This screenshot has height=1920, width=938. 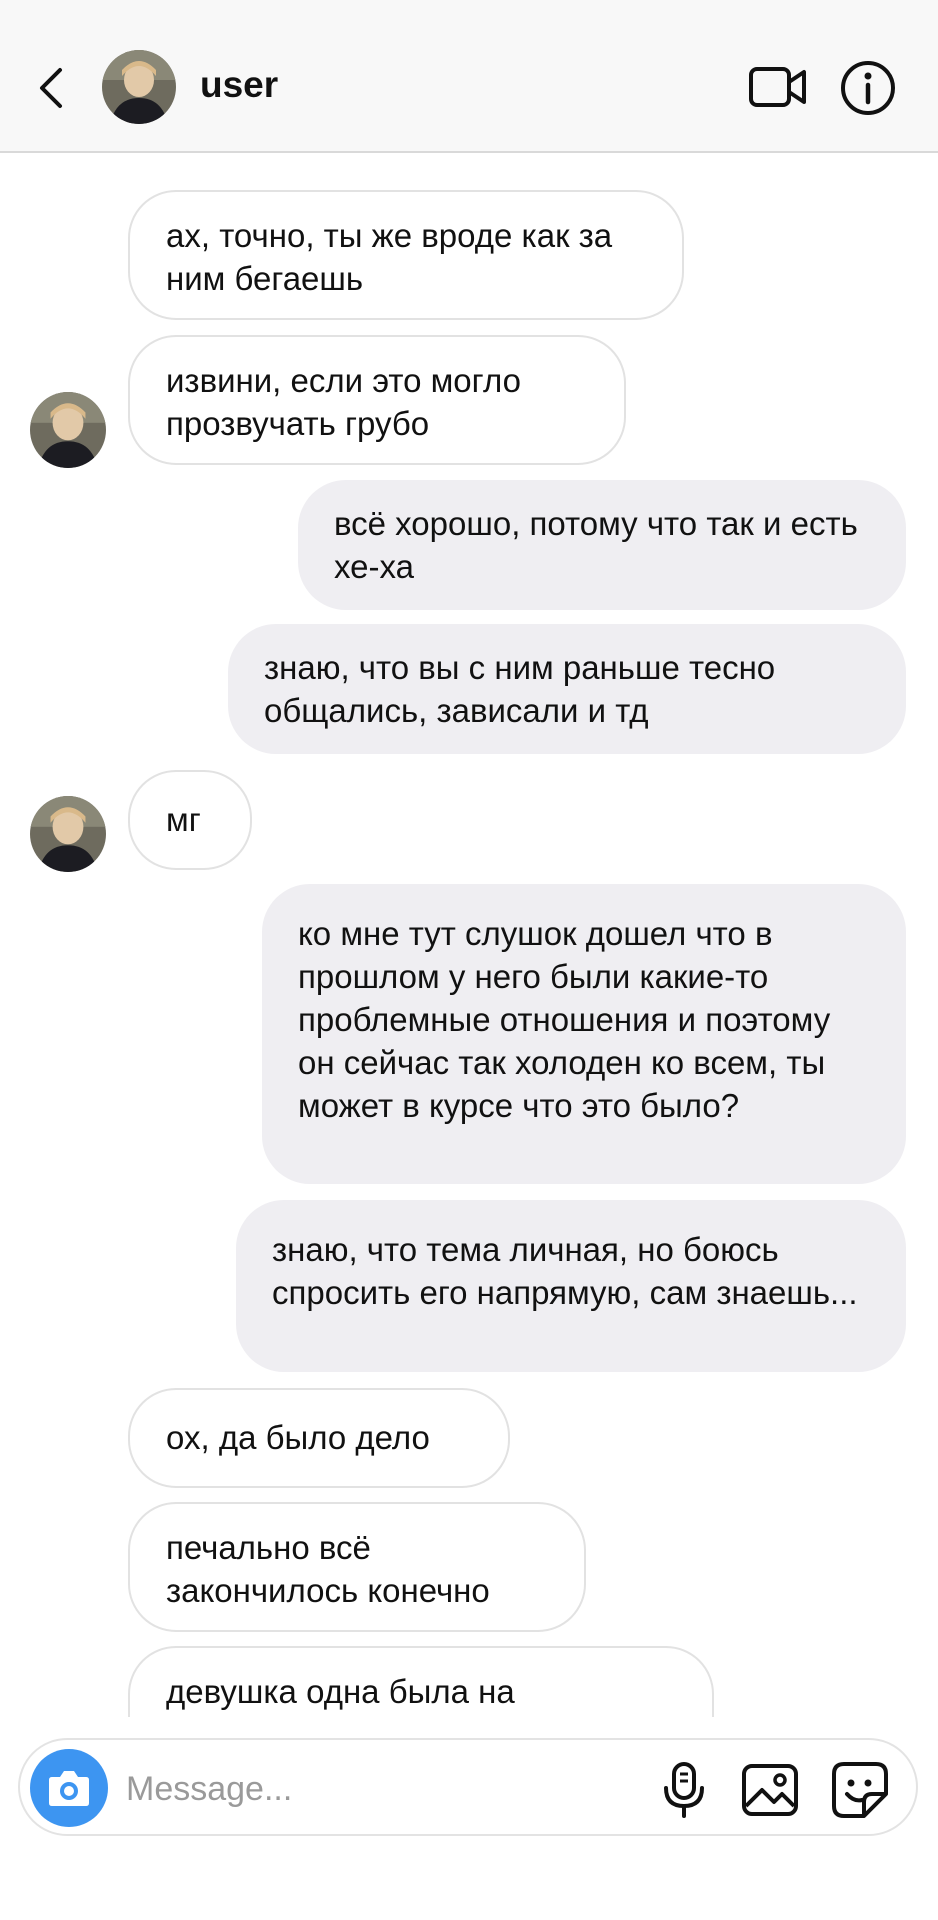 I want to click on gallery-icon, so click(x=770, y=1790).